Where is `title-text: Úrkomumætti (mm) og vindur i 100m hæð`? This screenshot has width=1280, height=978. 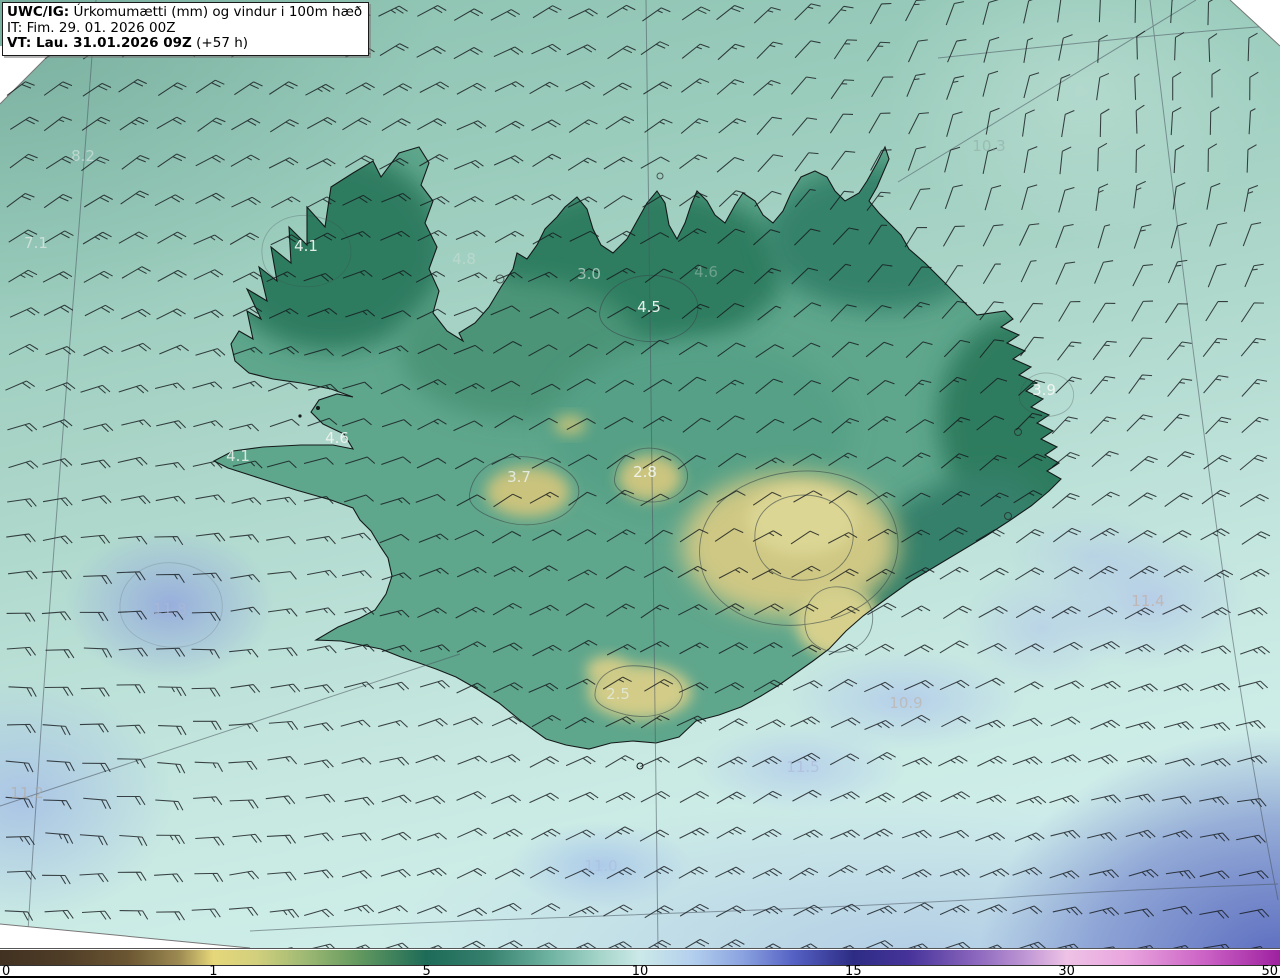
title-text: Úrkomumætti (mm) og vindur i 100m hæð is located at coordinates (216, 12).